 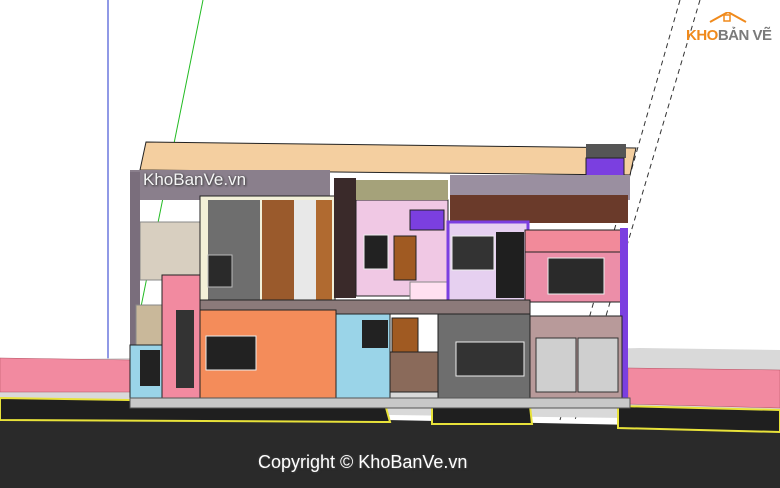 What do you see at coordinates (606, 151) in the screenshot?
I see `water-tank` at bounding box center [606, 151].